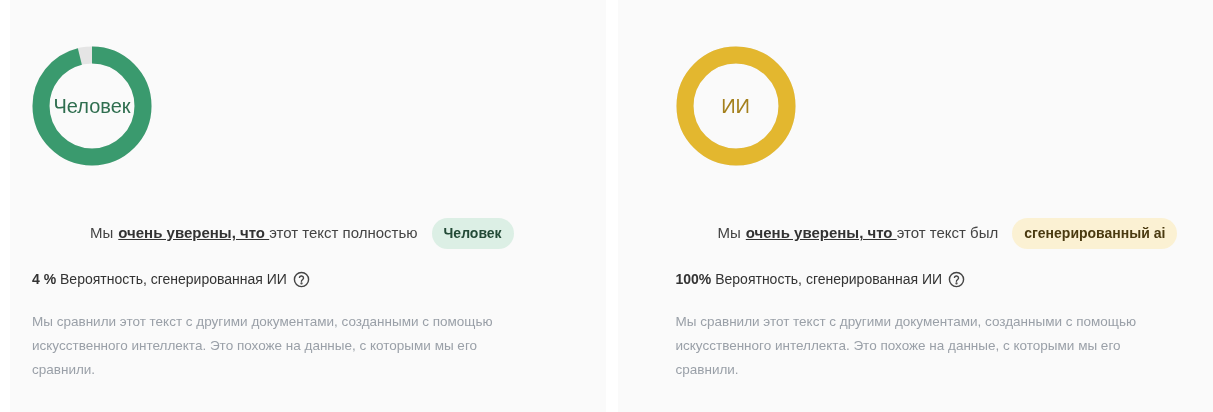  What do you see at coordinates (947, 233) in the screenshot?
I see `sentence-text: этот текст был` at bounding box center [947, 233].